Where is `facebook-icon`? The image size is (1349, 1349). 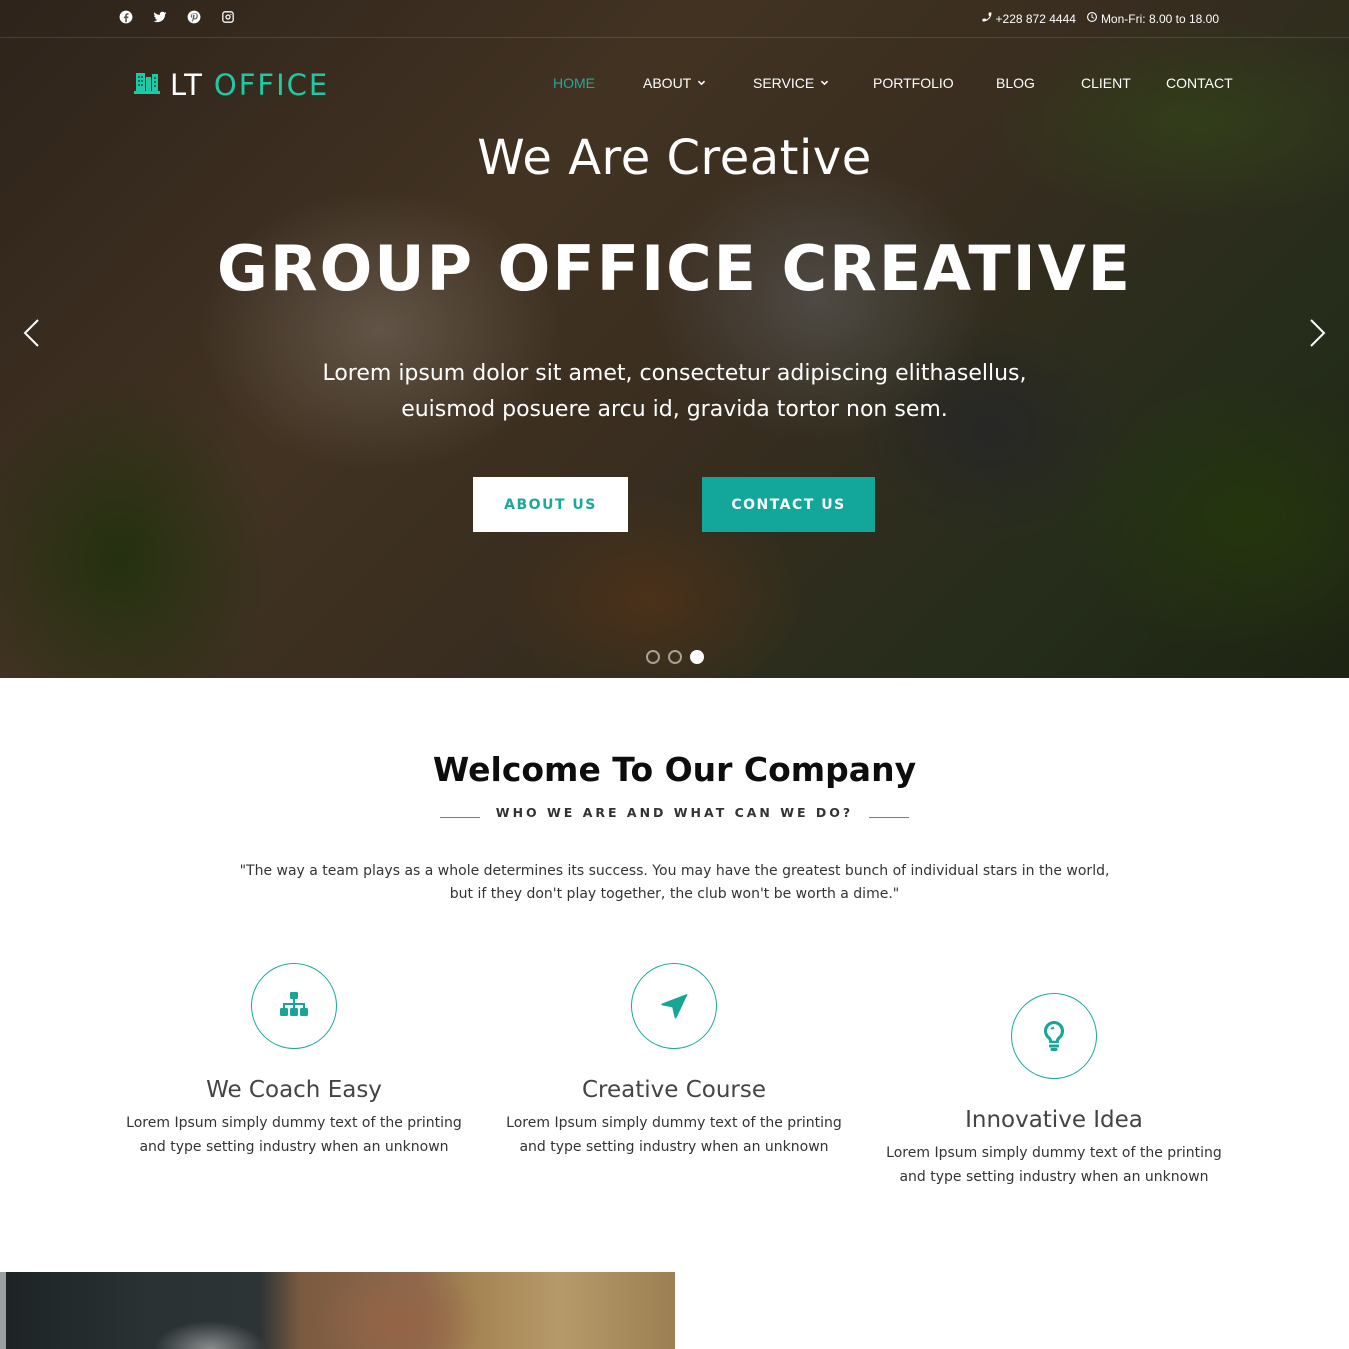 facebook-icon is located at coordinates (126, 17).